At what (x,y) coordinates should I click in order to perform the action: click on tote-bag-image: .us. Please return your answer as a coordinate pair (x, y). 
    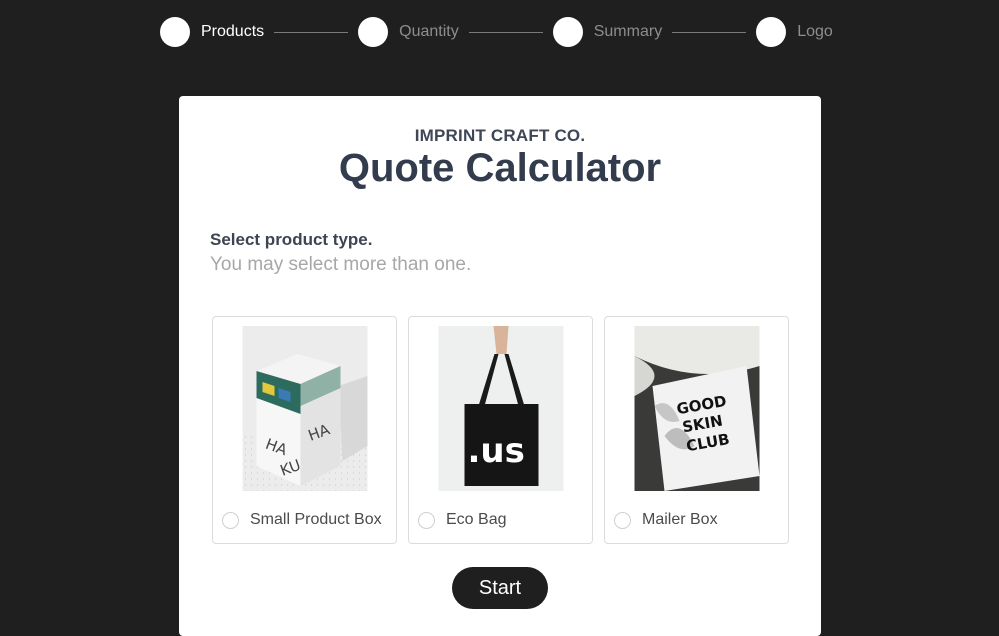
    Looking at the image, I should click on (500, 408).